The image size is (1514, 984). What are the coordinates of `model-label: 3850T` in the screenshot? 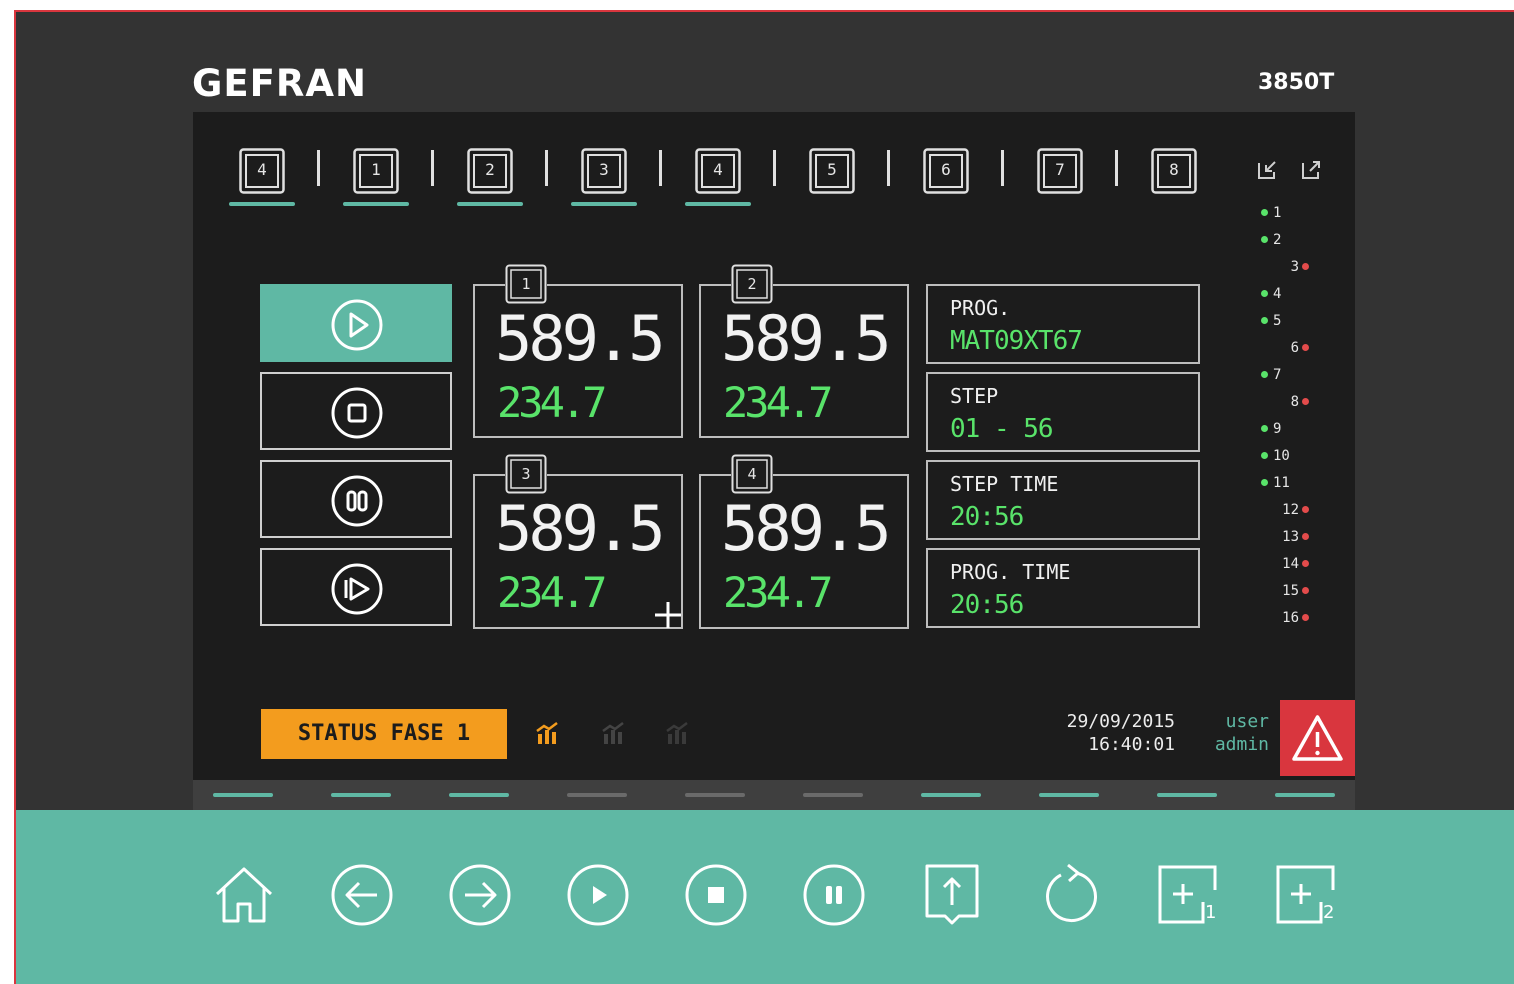 It's located at (1296, 82).